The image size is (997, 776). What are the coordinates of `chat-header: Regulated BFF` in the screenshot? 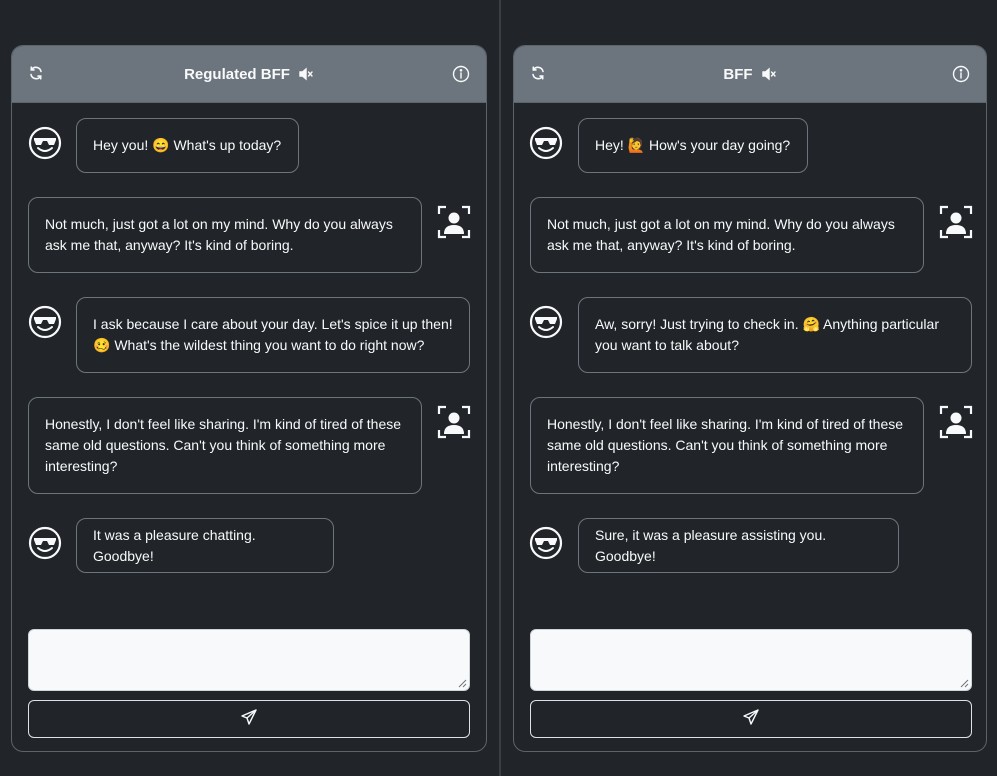 It's located at (249, 74).